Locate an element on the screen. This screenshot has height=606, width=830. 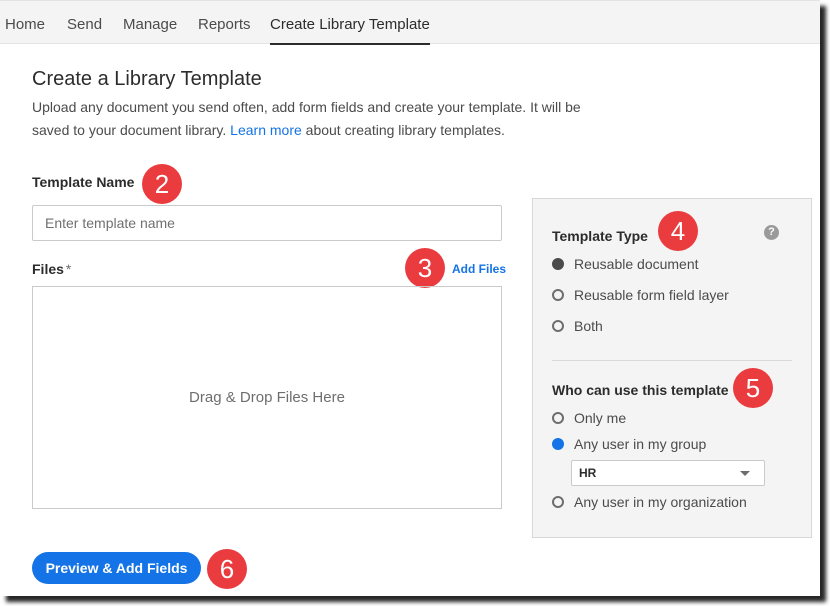
radio-any-user-in-organization: Any user in my organization is located at coordinates (649, 502).